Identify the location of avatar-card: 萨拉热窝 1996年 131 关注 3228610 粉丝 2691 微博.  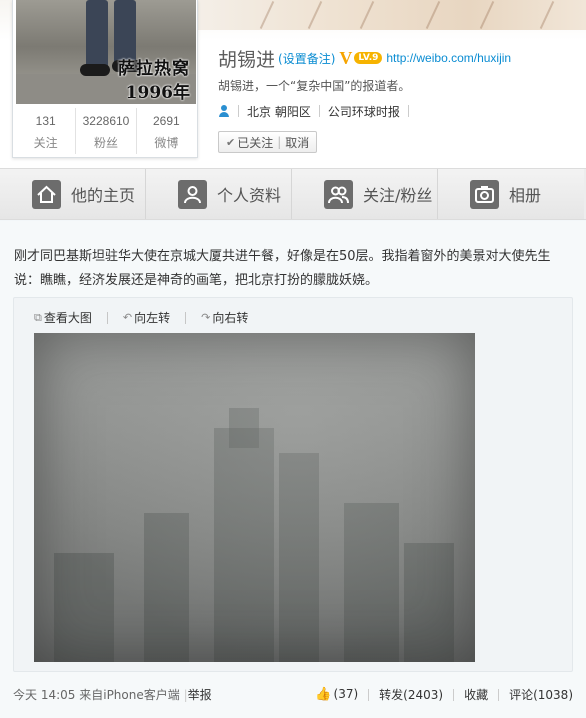
(105, 79).